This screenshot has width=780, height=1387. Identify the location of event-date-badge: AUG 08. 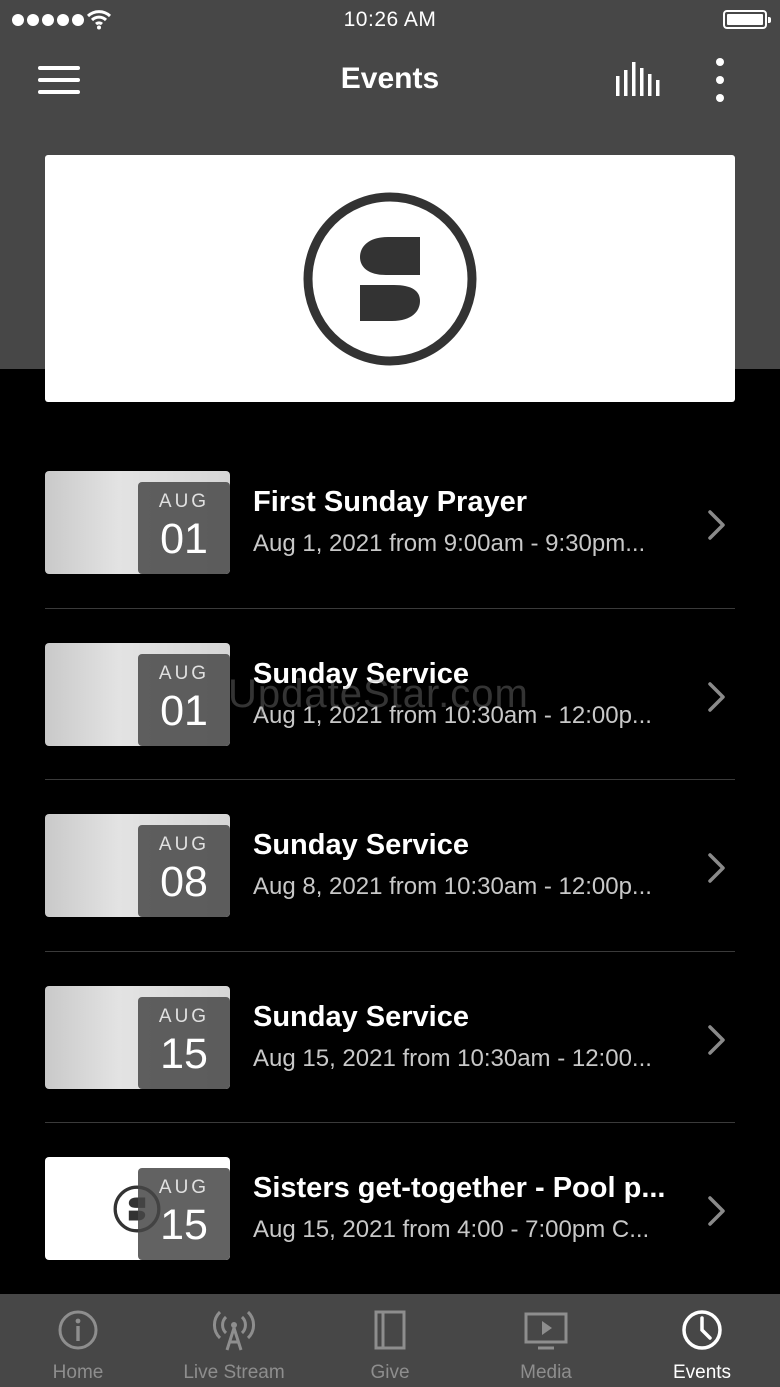
(184, 871).